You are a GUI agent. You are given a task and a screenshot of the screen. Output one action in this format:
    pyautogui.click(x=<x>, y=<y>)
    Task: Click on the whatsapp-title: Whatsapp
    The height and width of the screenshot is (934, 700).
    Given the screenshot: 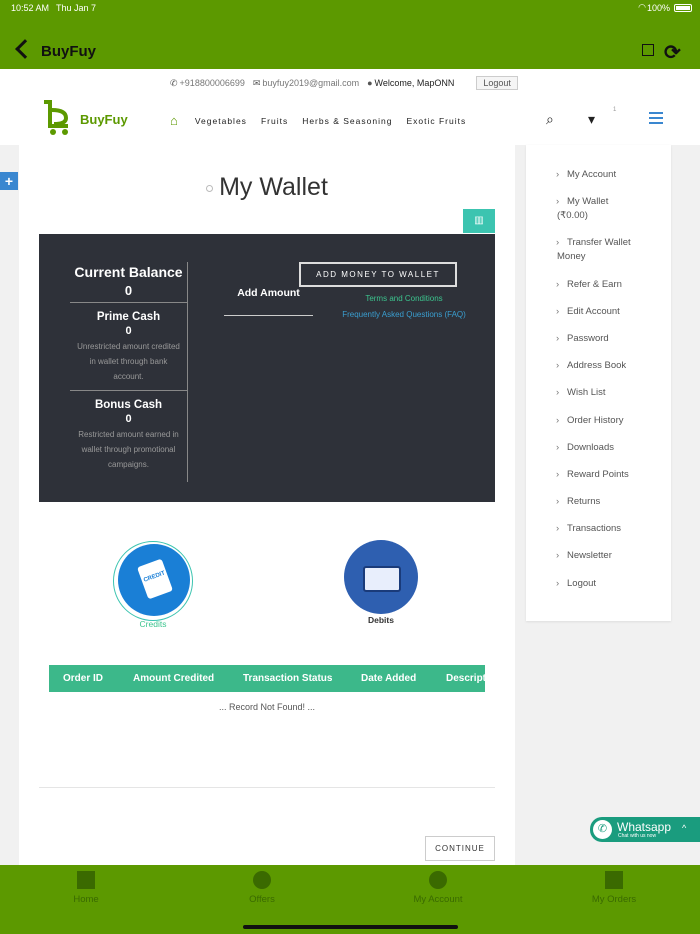 What is the action you would take?
    pyautogui.click(x=644, y=827)
    